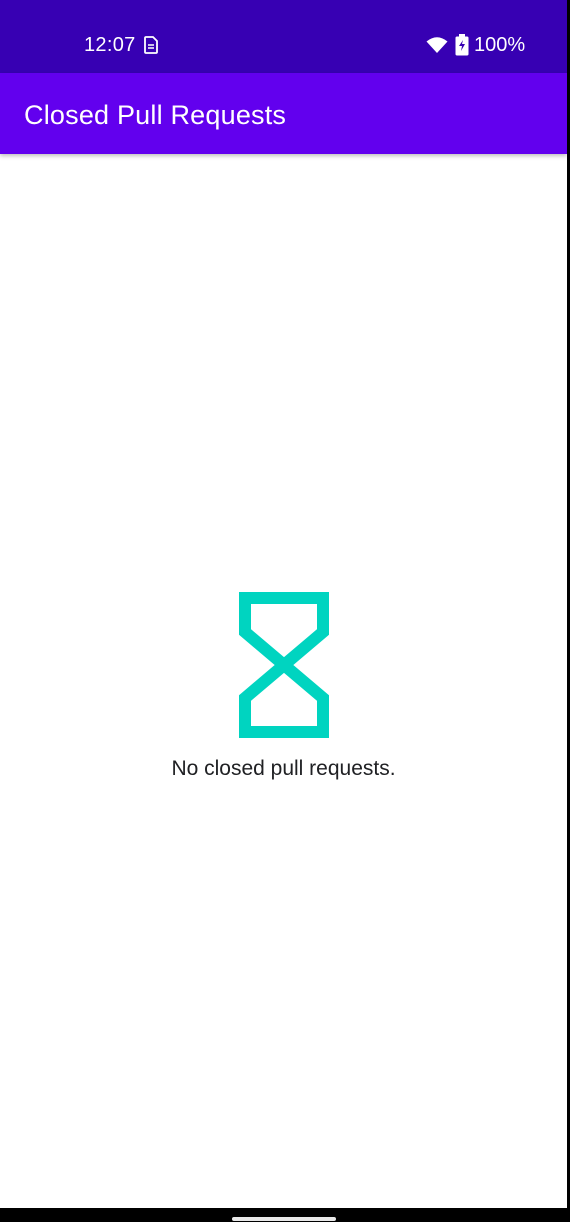 The height and width of the screenshot is (1222, 570). What do you see at coordinates (462, 45) in the screenshot?
I see `battery-charging-icon` at bounding box center [462, 45].